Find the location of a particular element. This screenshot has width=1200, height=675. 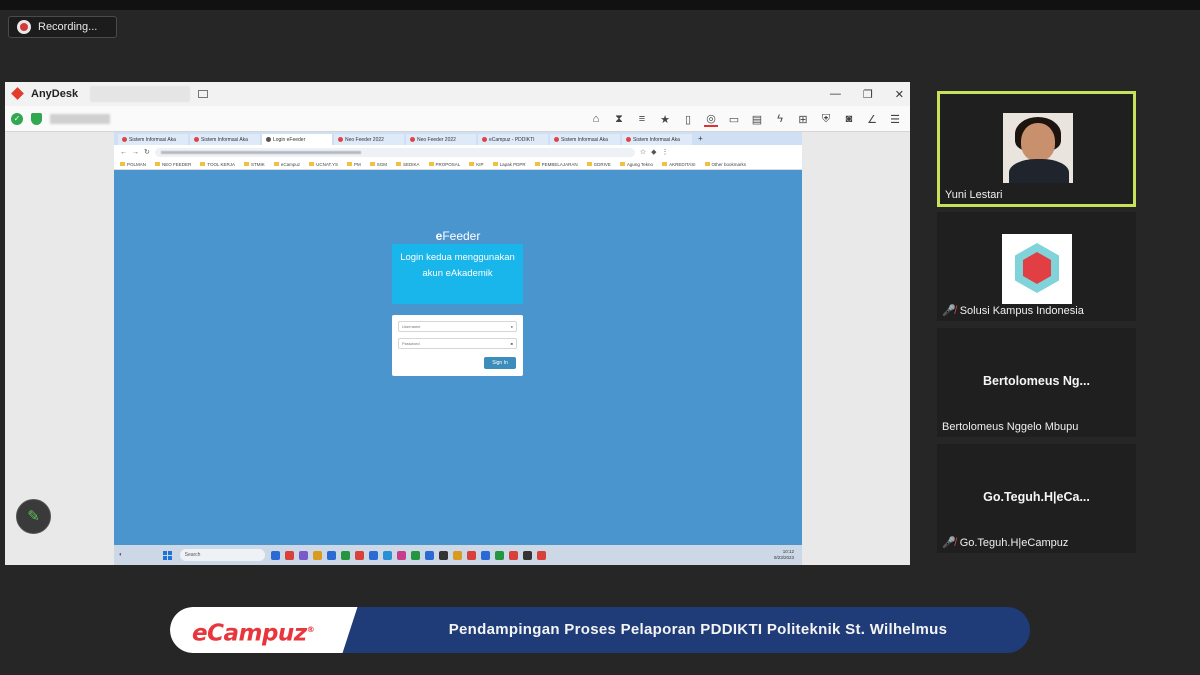

password-field: Password ■ is located at coordinates (457, 343).